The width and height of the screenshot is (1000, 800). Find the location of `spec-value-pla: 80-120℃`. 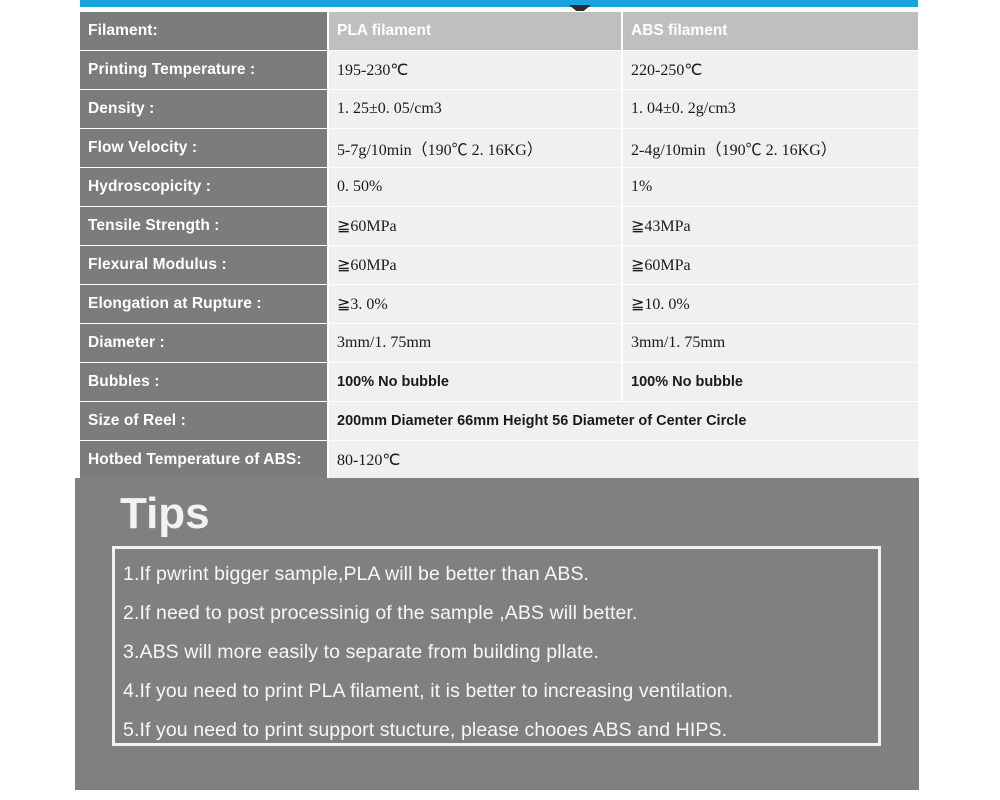

spec-value-pla: 80-120℃ is located at coordinates (623, 460).